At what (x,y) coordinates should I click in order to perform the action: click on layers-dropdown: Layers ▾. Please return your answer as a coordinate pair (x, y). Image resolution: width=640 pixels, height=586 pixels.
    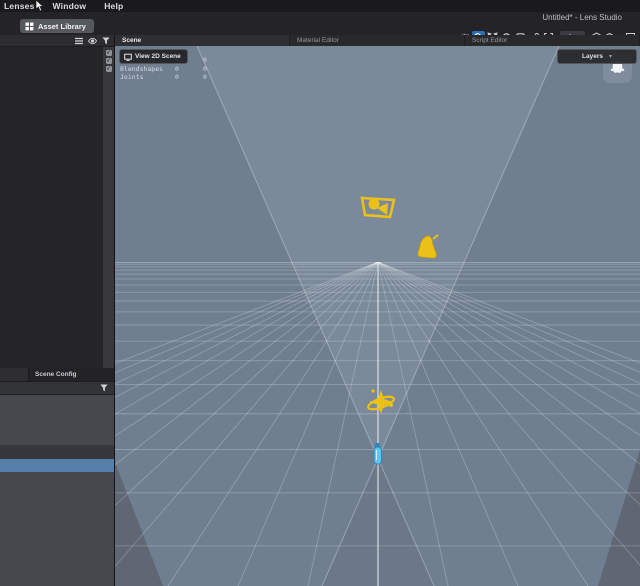
    Looking at the image, I should click on (597, 56).